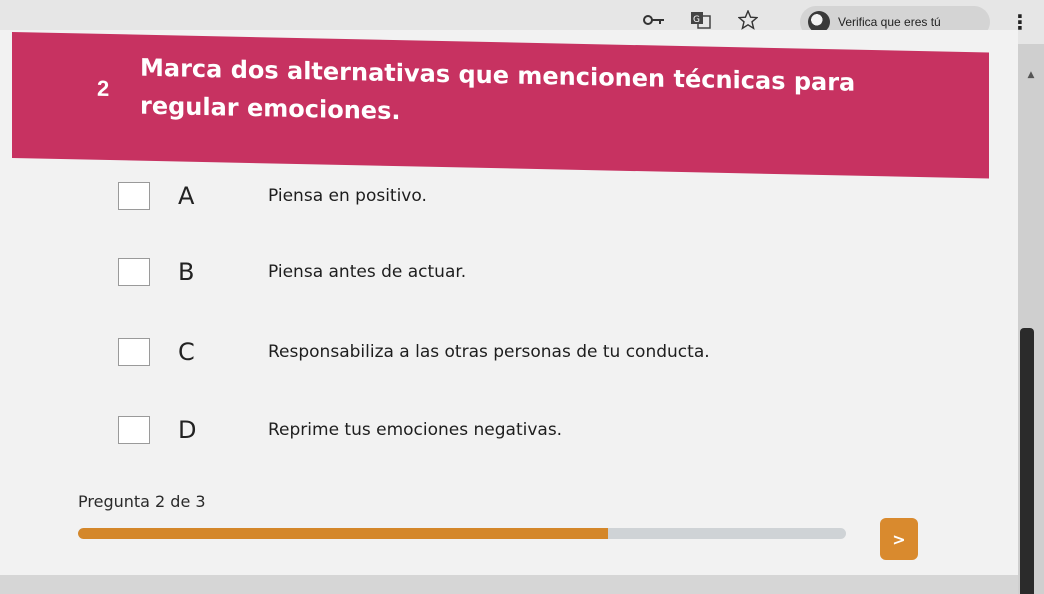 Image resolution: width=1044 pixels, height=594 pixels. What do you see at coordinates (701, 20) in the screenshot?
I see `translate-icon: G` at bounding box center [701, 20].